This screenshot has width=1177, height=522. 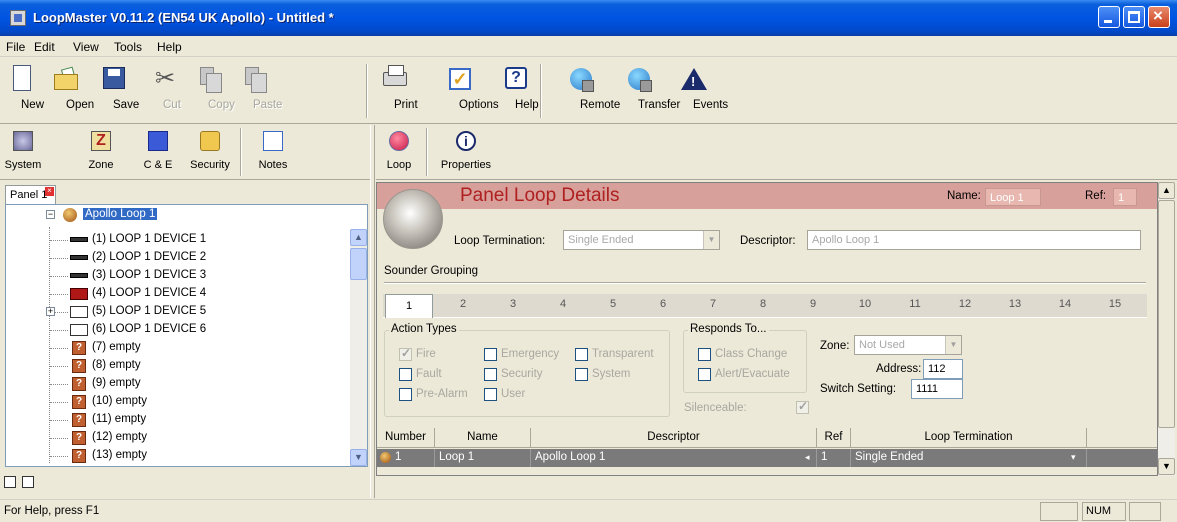 I want to click on chevron-down-icon: ▾, so click(x=1073, y=457).